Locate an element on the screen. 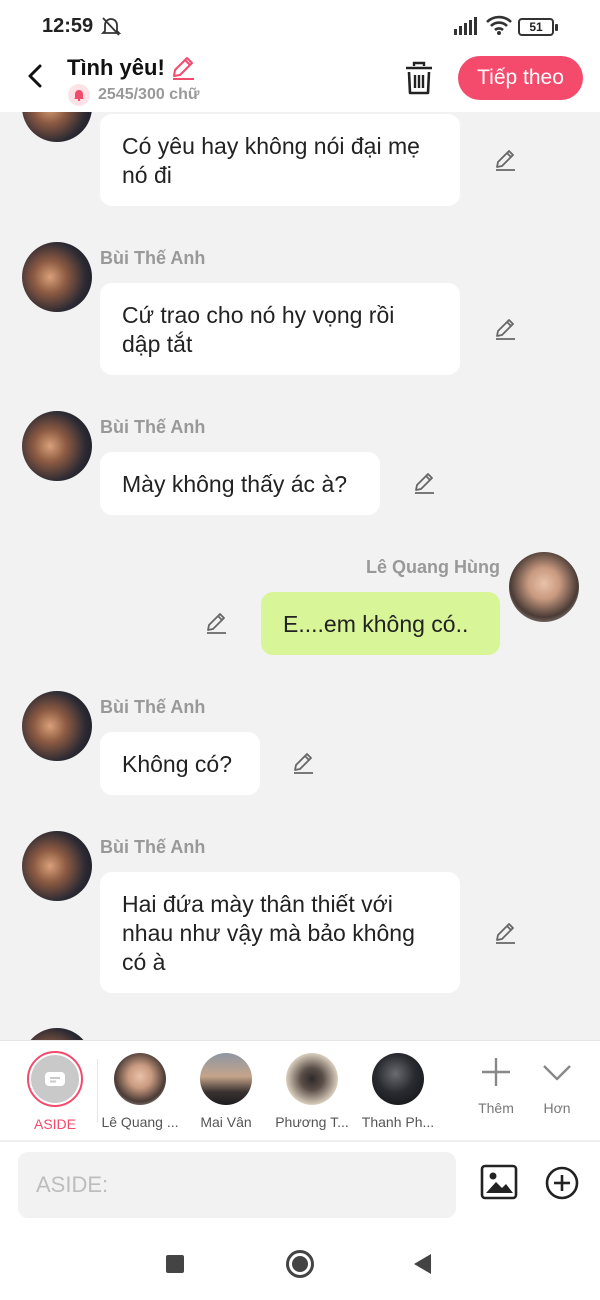 This screenshot has height=1300, width=600. message-bubble: Có yêu hay không nói đại mẹ nó đi is located at coordinates (280, 160).